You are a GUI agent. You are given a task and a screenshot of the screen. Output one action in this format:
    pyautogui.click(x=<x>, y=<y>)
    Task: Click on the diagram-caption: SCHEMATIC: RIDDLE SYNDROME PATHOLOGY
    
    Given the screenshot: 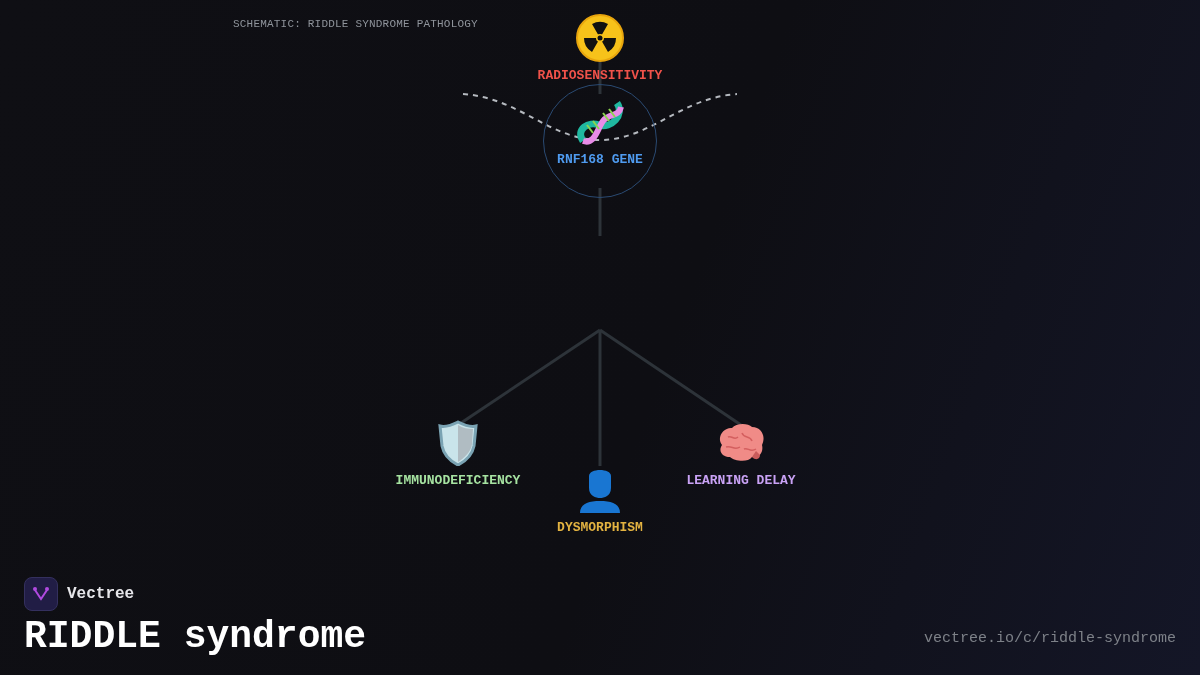 What is the action you would take?
    pyautogui.click(x=355, y=24)
    